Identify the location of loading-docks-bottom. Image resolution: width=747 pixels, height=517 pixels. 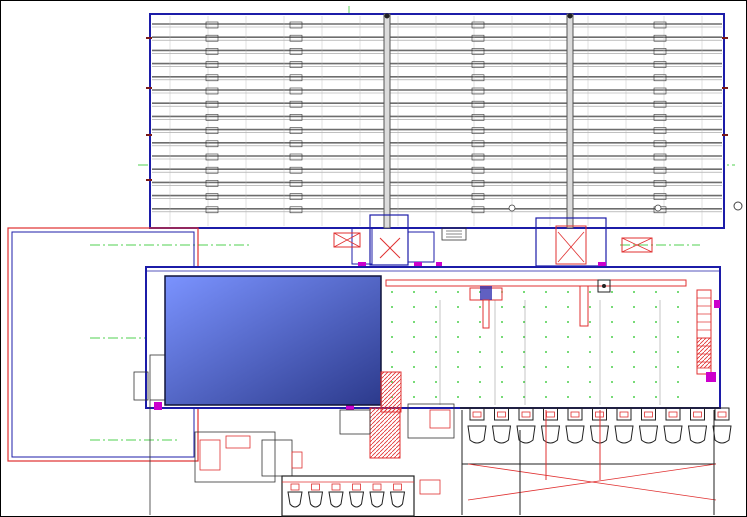
(348, 496).